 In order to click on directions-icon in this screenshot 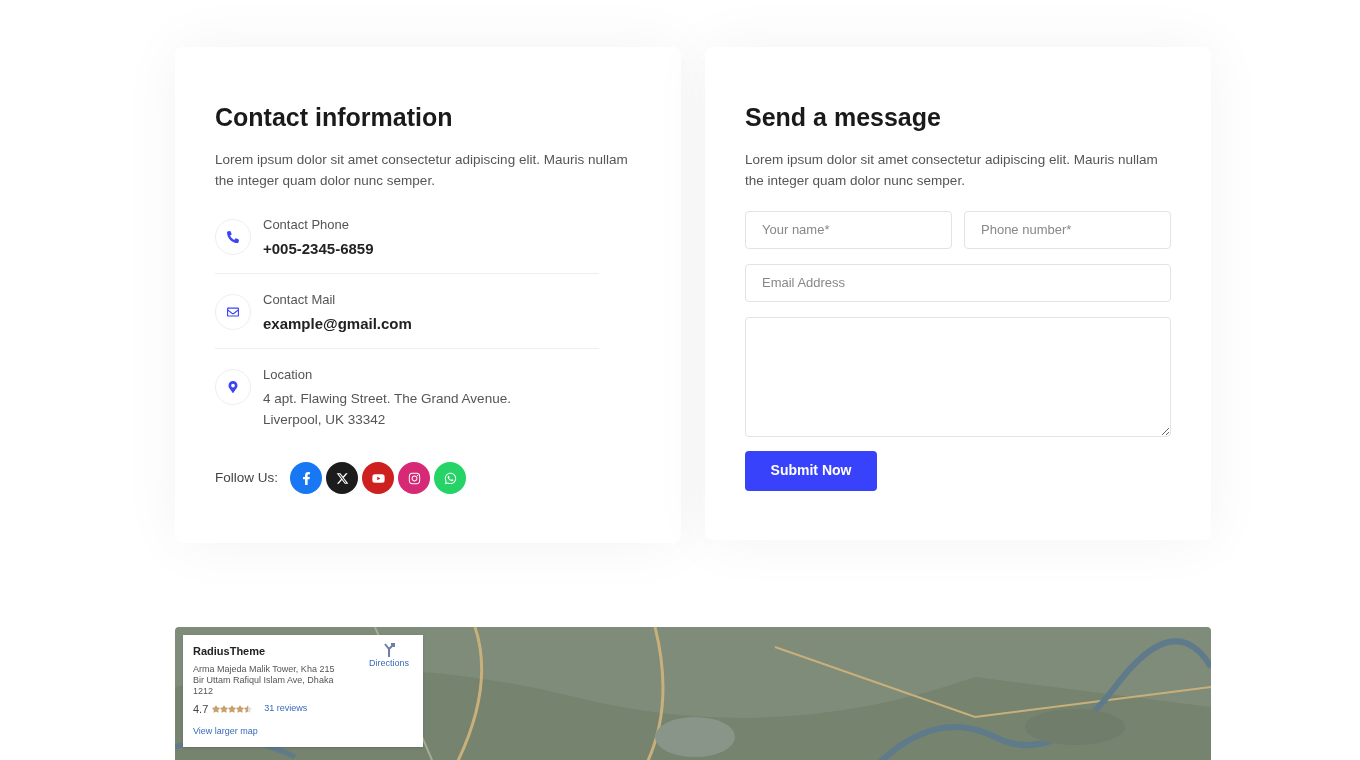, I will do `click(389, 650)`.